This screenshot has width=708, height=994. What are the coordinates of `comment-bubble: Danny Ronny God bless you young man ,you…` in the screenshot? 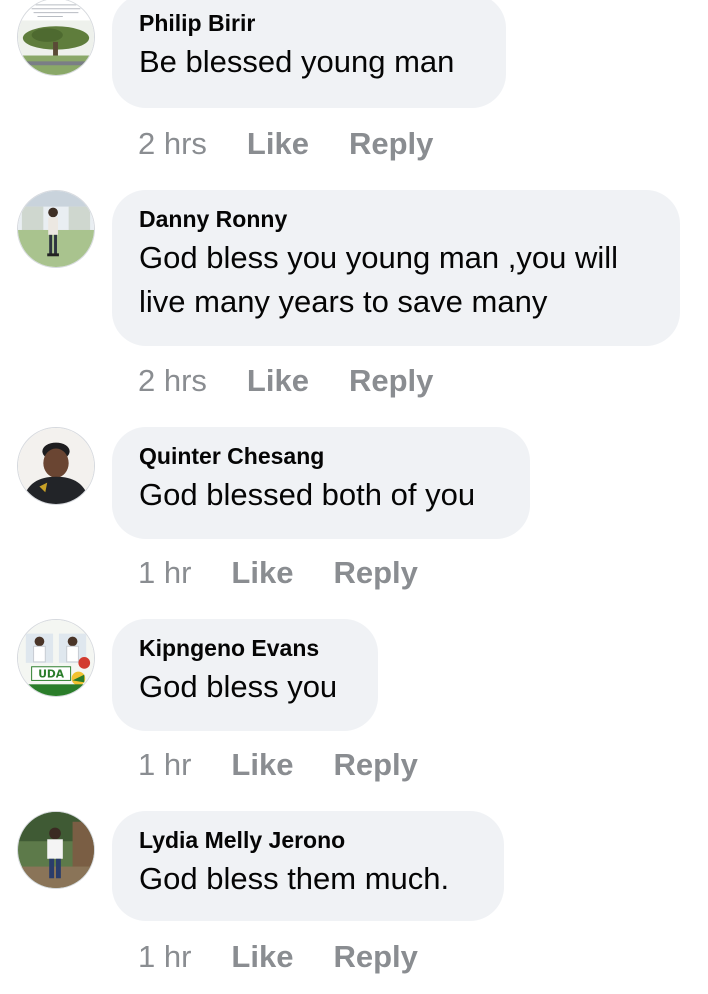 It's located at (396, 268).